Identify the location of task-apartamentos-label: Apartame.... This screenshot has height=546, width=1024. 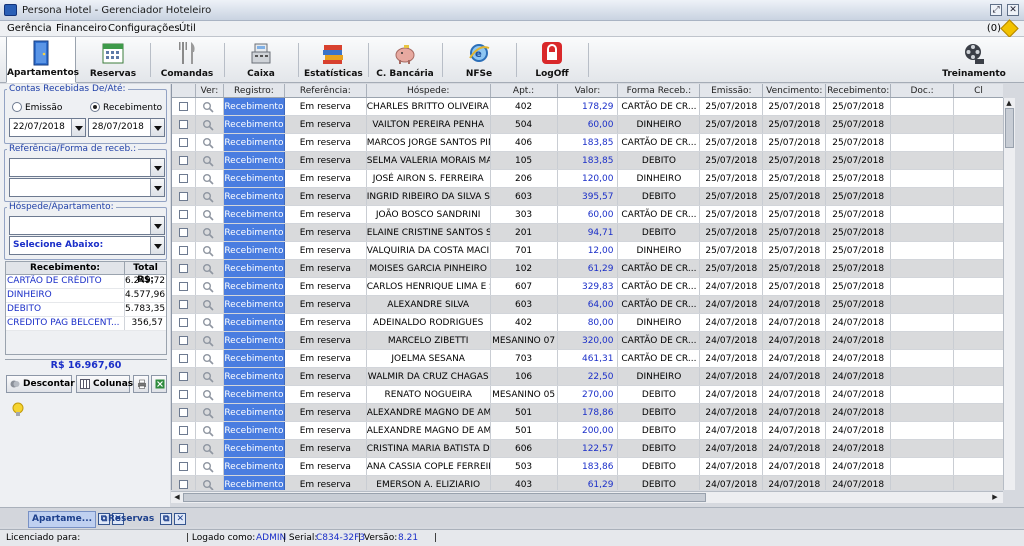
(62, 519).